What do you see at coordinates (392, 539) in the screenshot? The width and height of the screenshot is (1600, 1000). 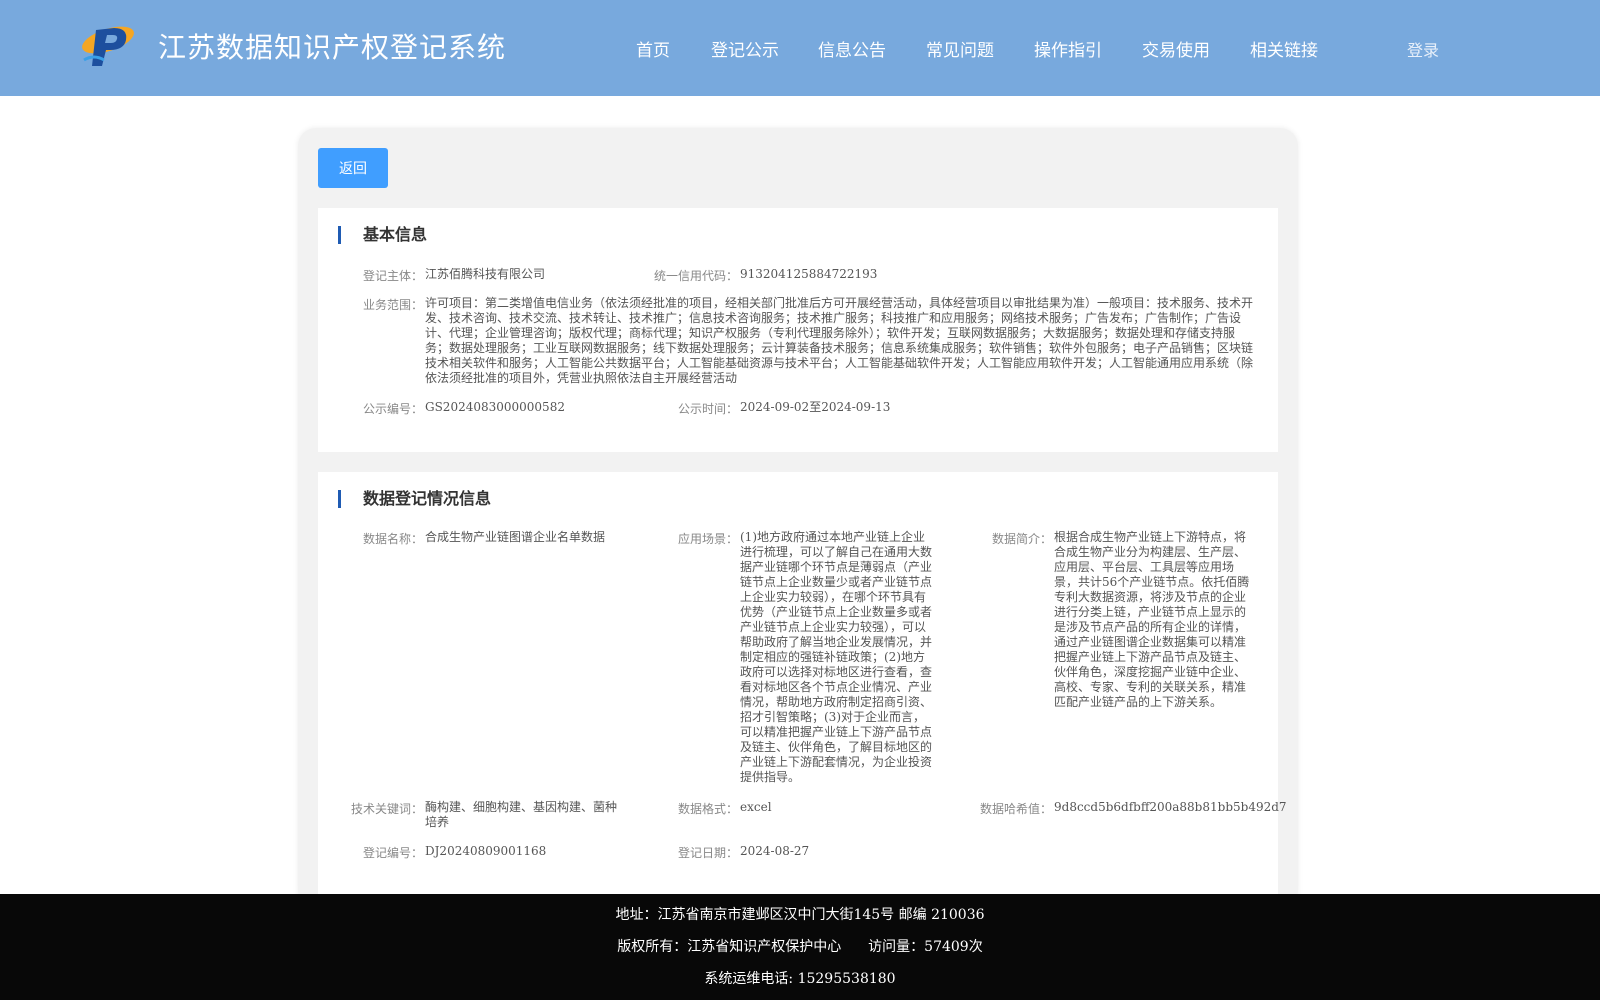 I see `data-name-label: 数据名称：` at bounding box center [392, 539].